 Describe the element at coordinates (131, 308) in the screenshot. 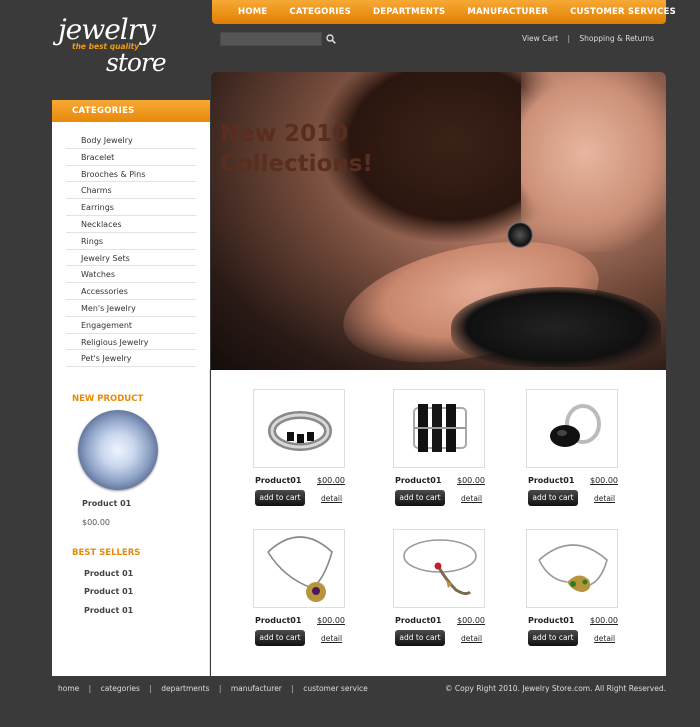

I see `category-item: Men's Jewelry` at that location.